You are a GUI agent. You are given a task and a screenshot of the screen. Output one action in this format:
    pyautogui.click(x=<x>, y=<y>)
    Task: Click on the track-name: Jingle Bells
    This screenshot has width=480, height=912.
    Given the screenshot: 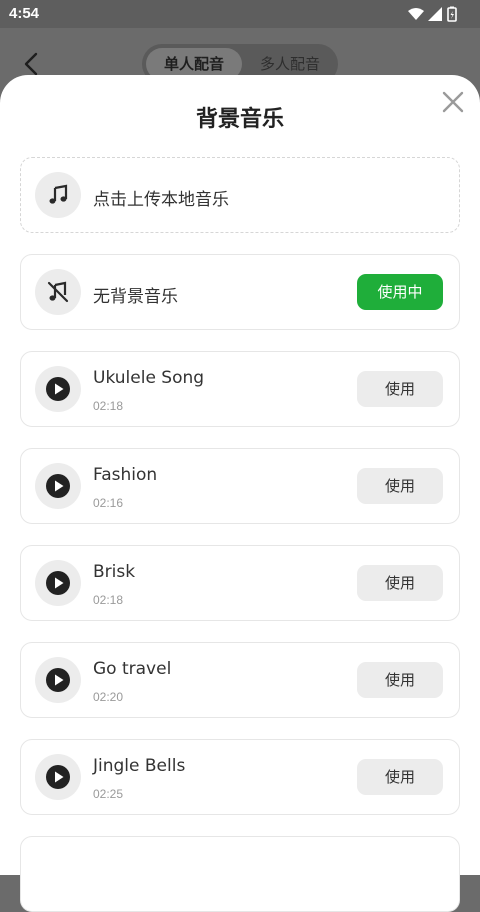 What is the action you would take?
    pyautogui.click(x=139, y=766)
    